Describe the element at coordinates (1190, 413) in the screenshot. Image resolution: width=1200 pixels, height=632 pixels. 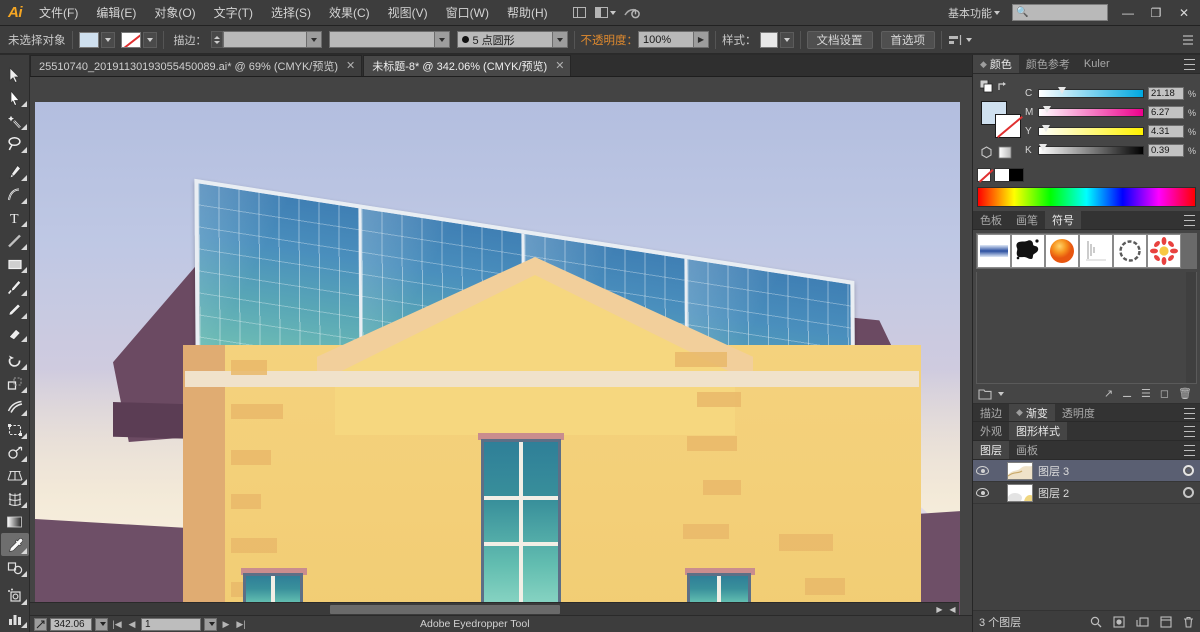
I see `stroke-group-menu-icon` at that location.